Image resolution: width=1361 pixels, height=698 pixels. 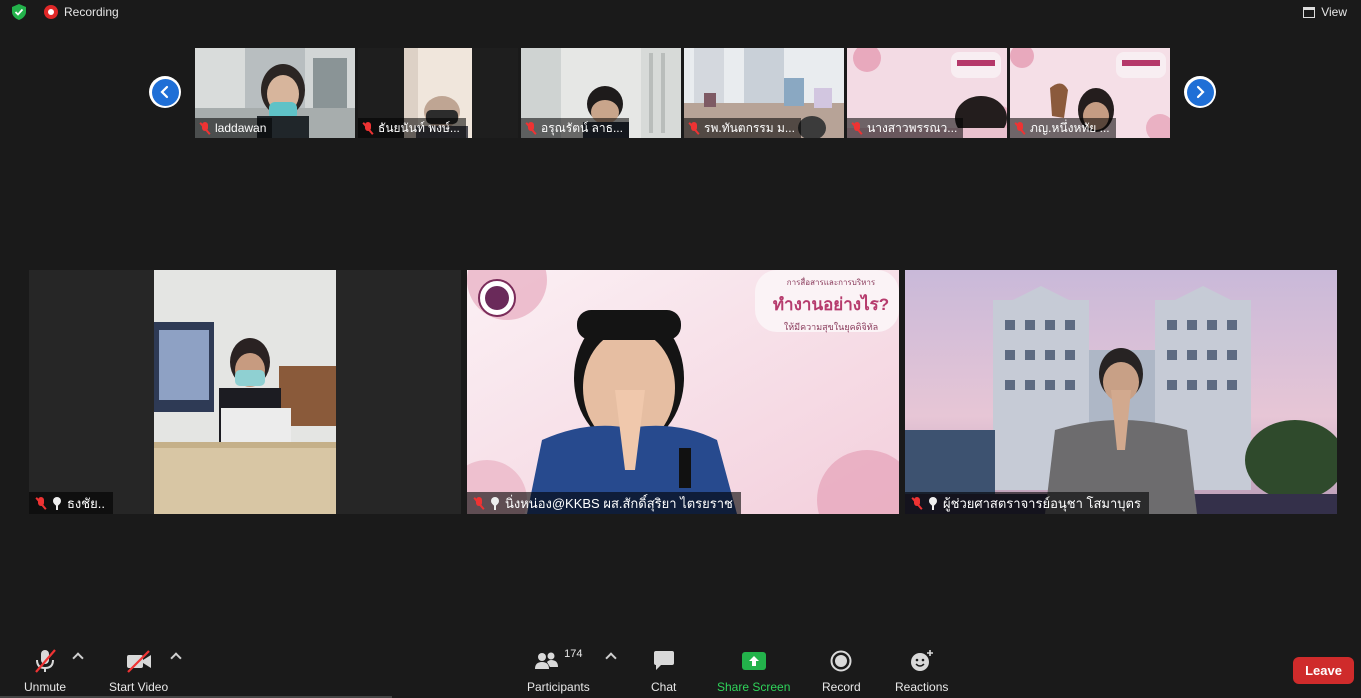 I want to click on audio-options-caret-icon, so click(x=78, y=658).